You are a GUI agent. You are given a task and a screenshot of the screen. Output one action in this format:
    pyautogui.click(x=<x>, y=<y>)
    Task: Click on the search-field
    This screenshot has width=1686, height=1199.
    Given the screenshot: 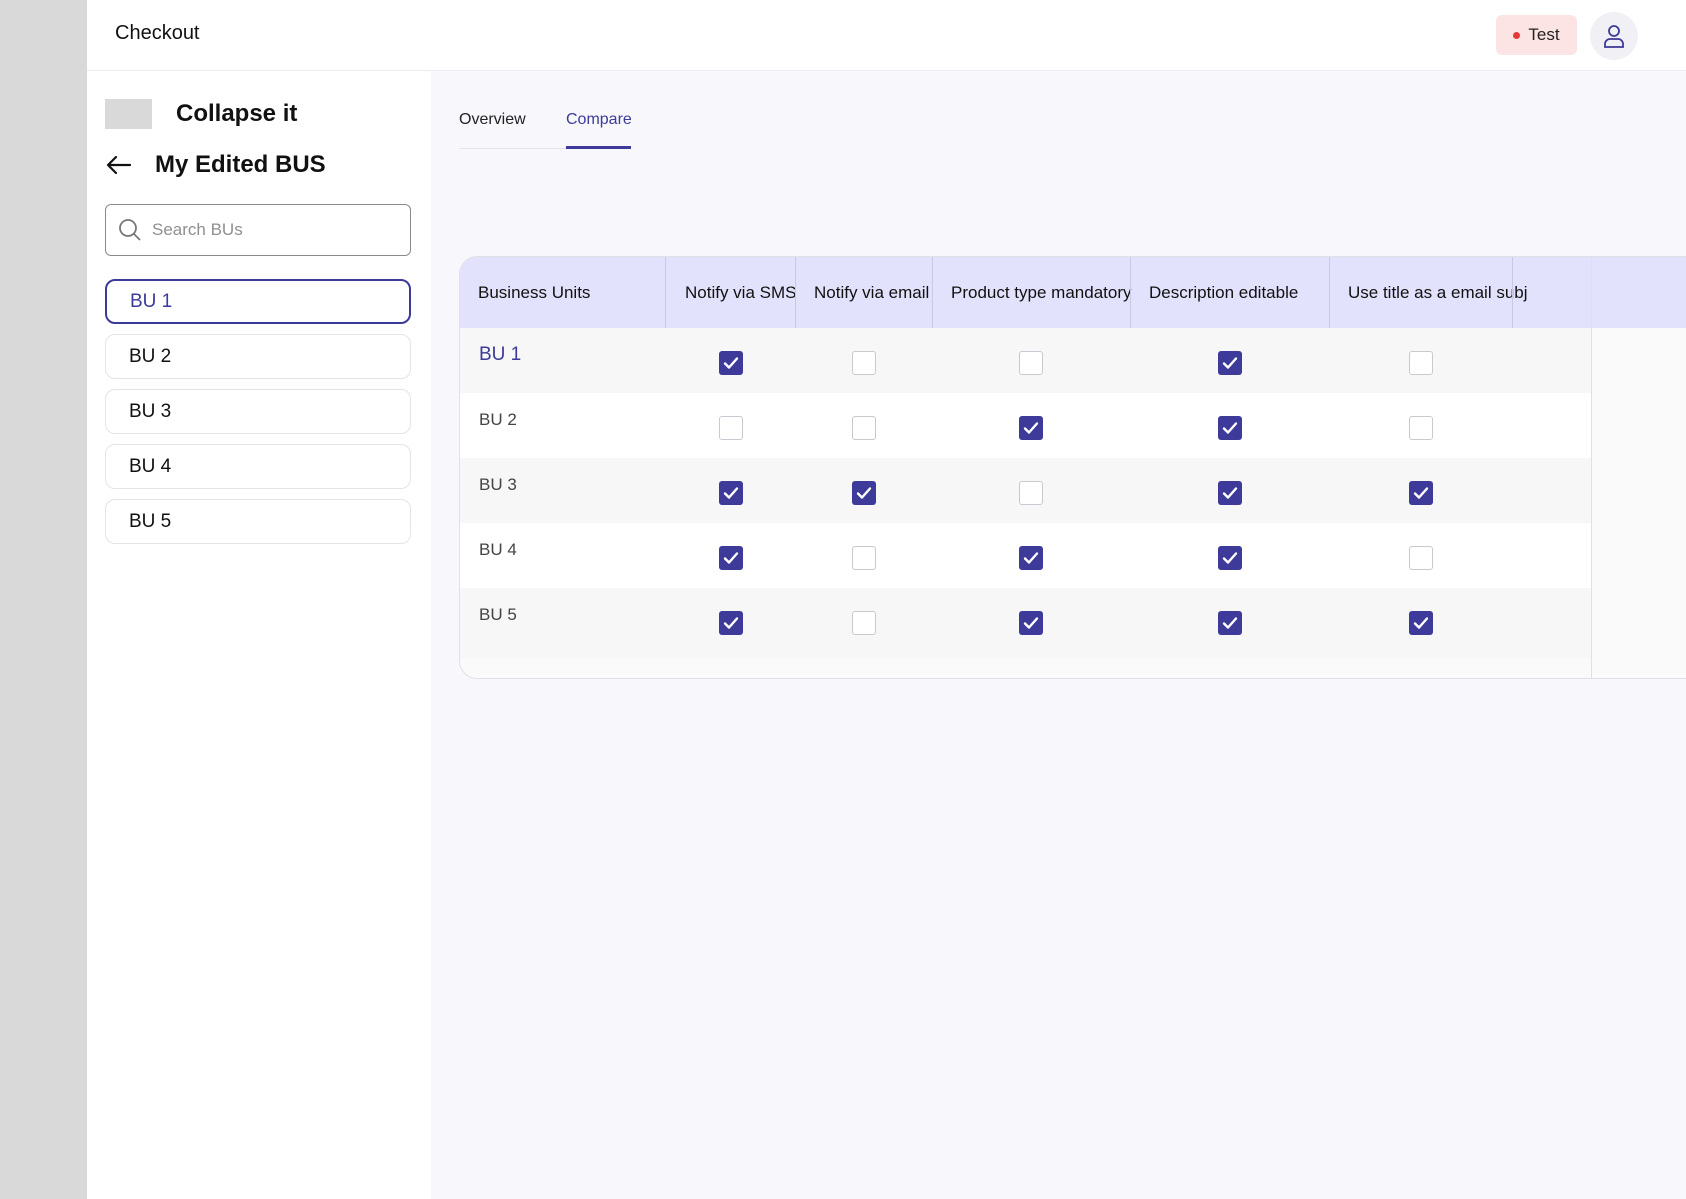 What is the action you would take?
    pyautogui.click(x=258, y=230)
    